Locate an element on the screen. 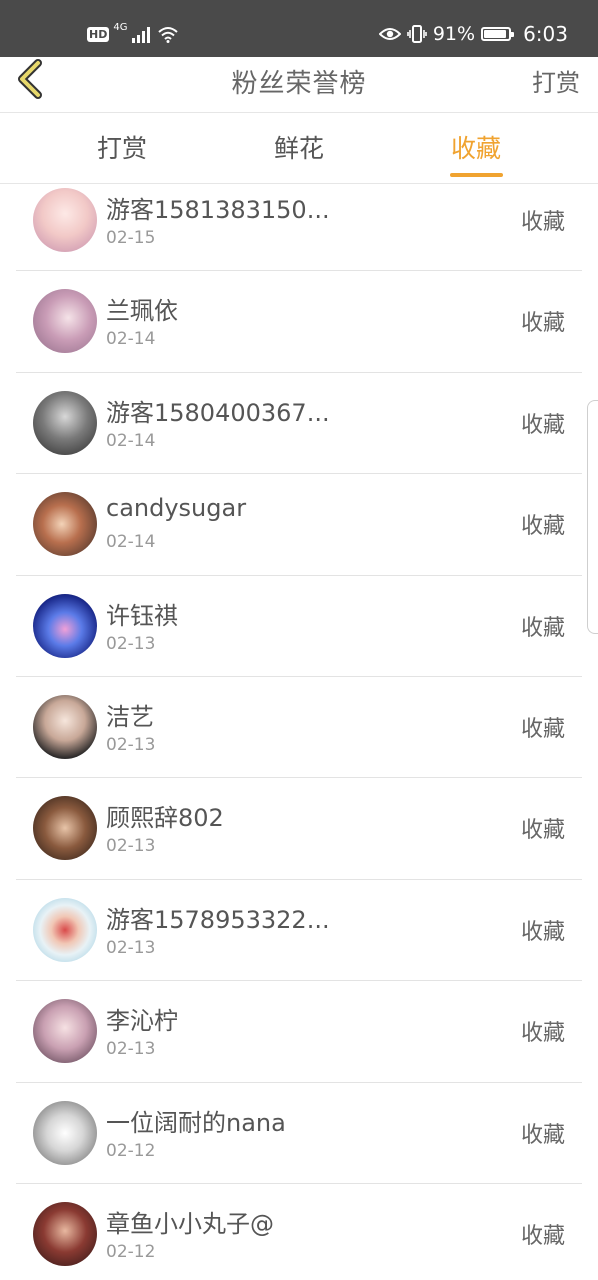  user-name: 一位阔耐的nana is located at coordinates (196, 1122).